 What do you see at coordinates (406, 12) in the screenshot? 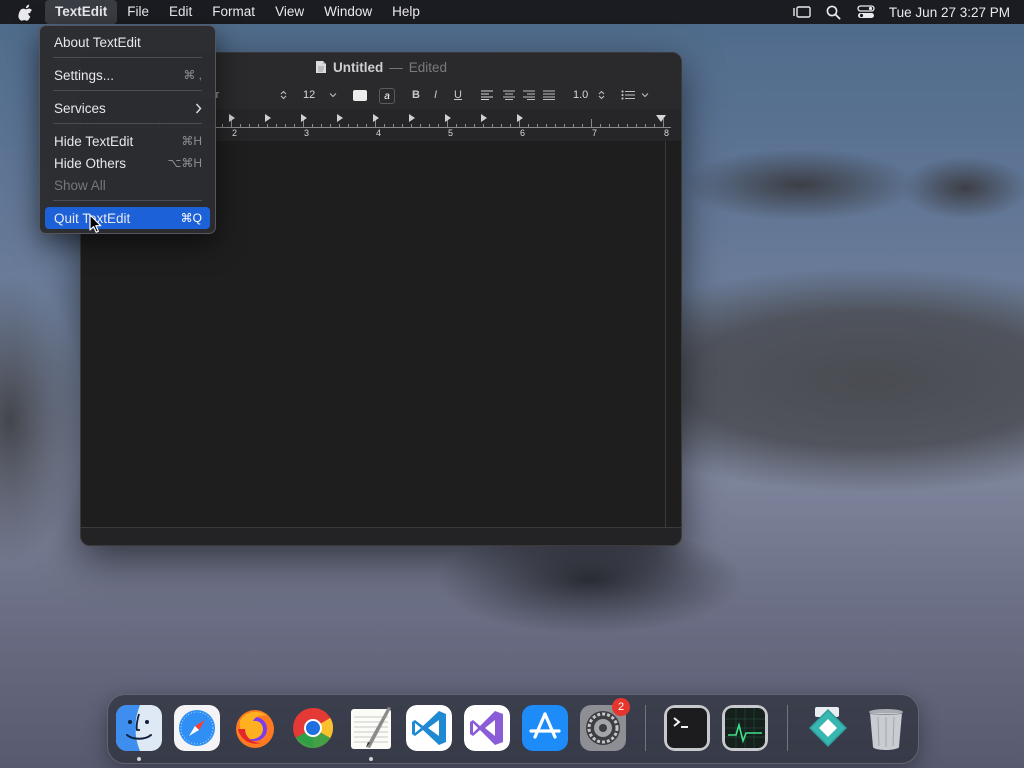
I see `menu-help: Help` at bounding box center [406, 12].